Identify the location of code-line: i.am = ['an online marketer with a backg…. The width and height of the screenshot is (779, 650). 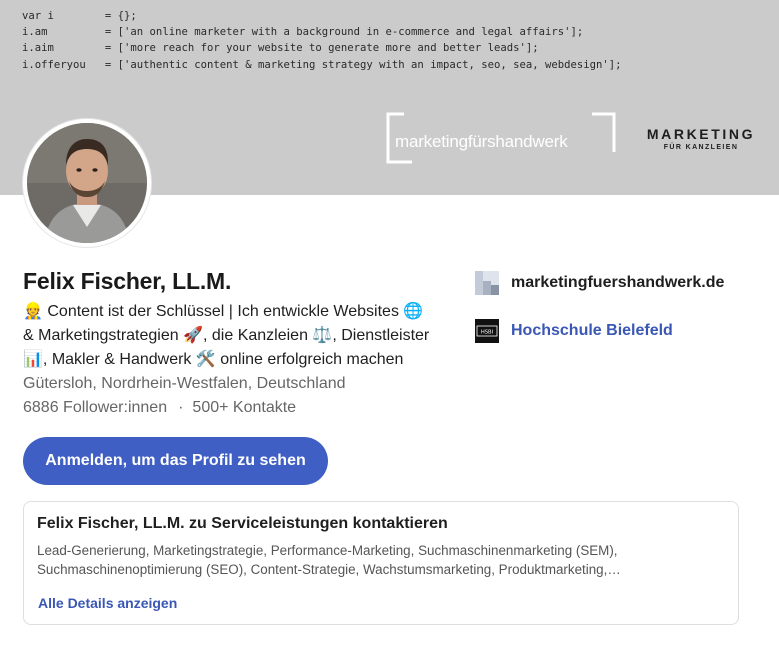
(303, 32).